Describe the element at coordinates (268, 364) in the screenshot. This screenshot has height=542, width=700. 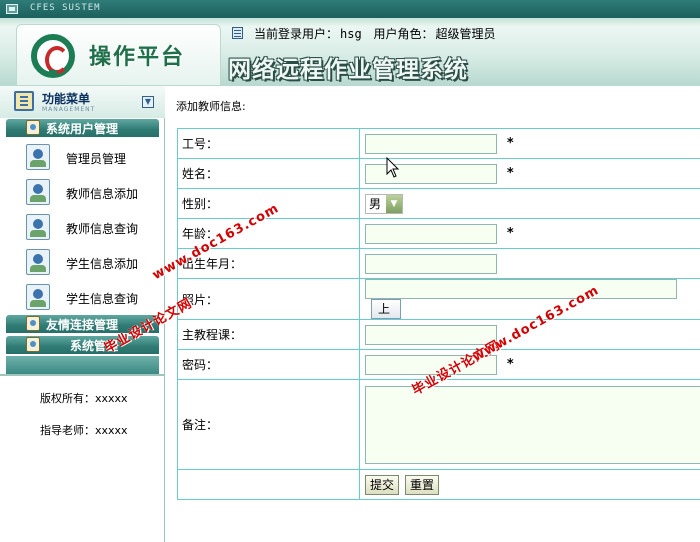
I see `password-label: 密码：` at that location.